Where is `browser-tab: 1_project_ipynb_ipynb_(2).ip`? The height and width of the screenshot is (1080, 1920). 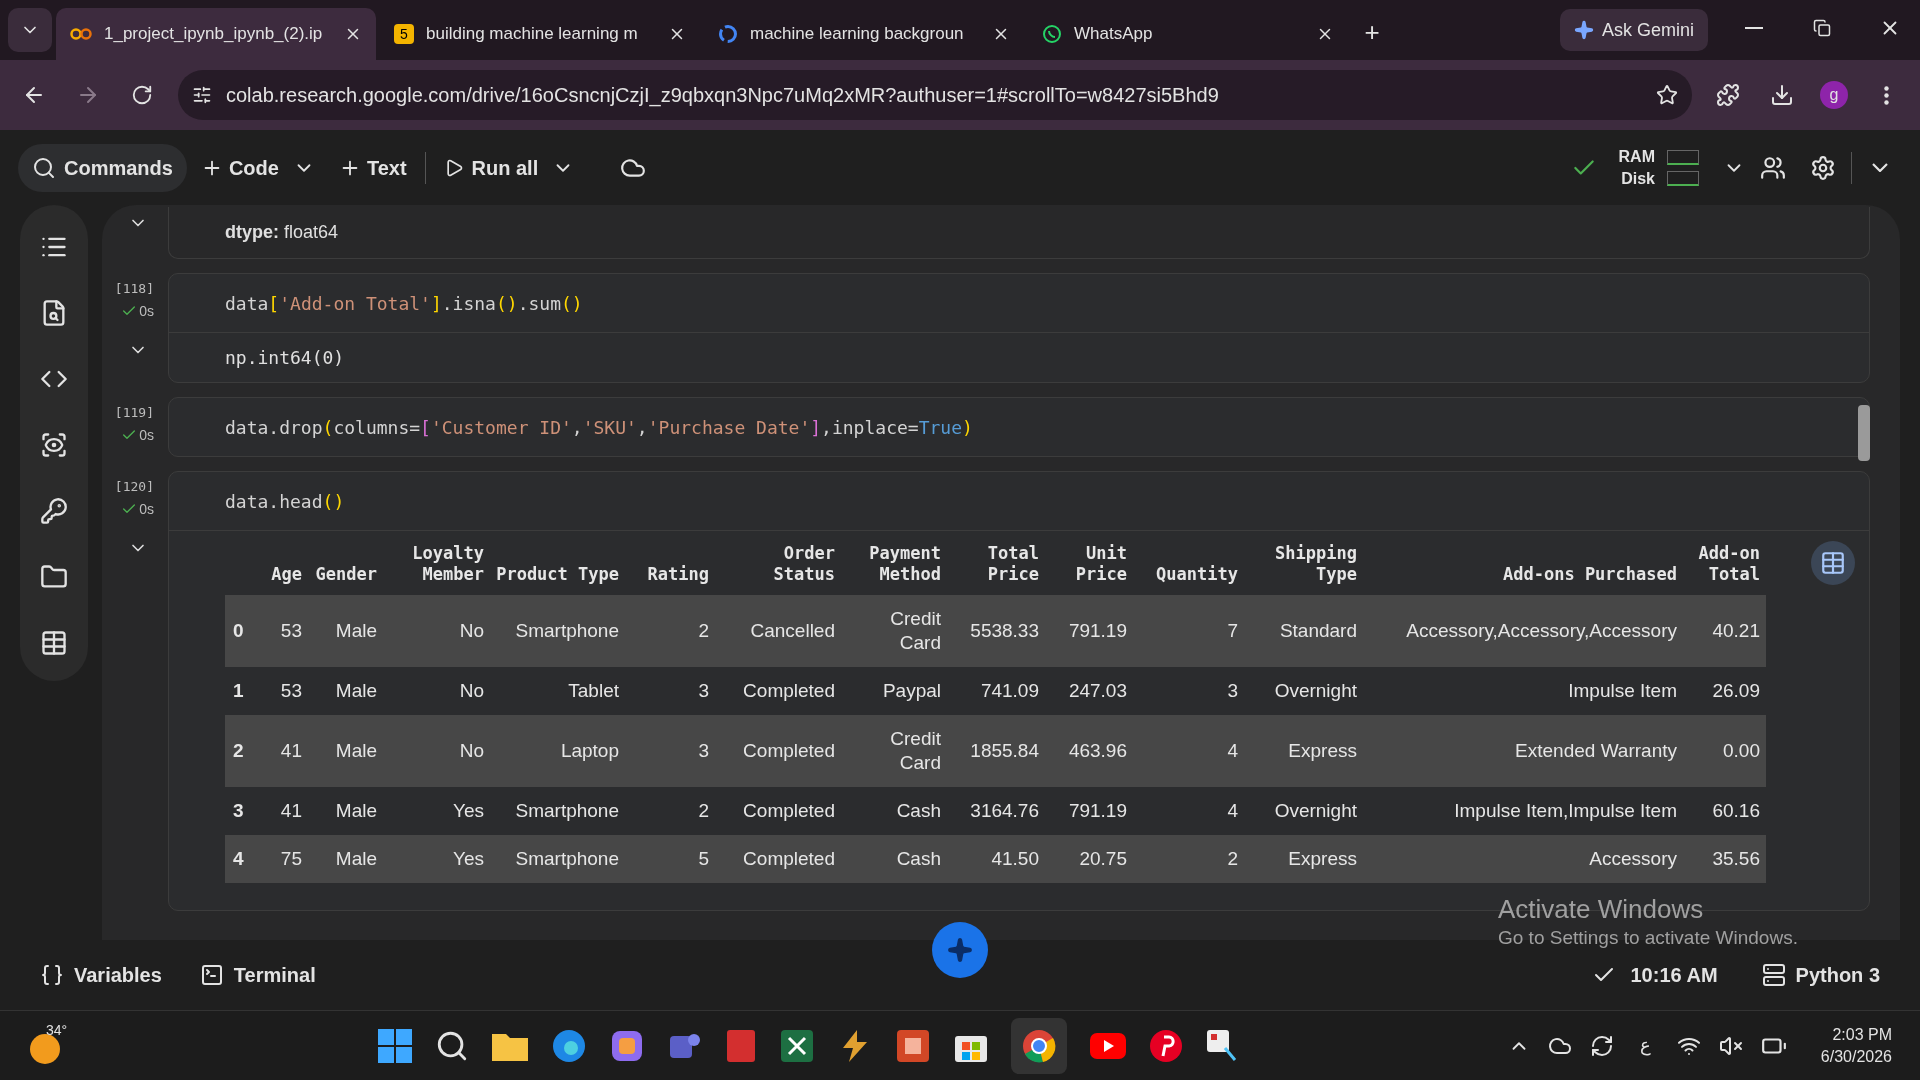 browser-tab: 1_project_ipynb_ipynb_(2).ip is located at coordinates (216, 34).